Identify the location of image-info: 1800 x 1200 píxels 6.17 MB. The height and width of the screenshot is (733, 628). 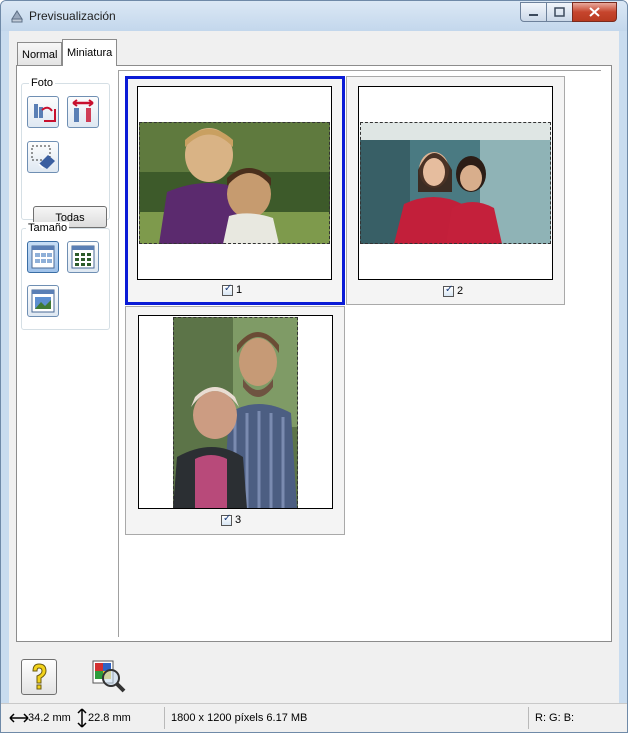
(239, 718).